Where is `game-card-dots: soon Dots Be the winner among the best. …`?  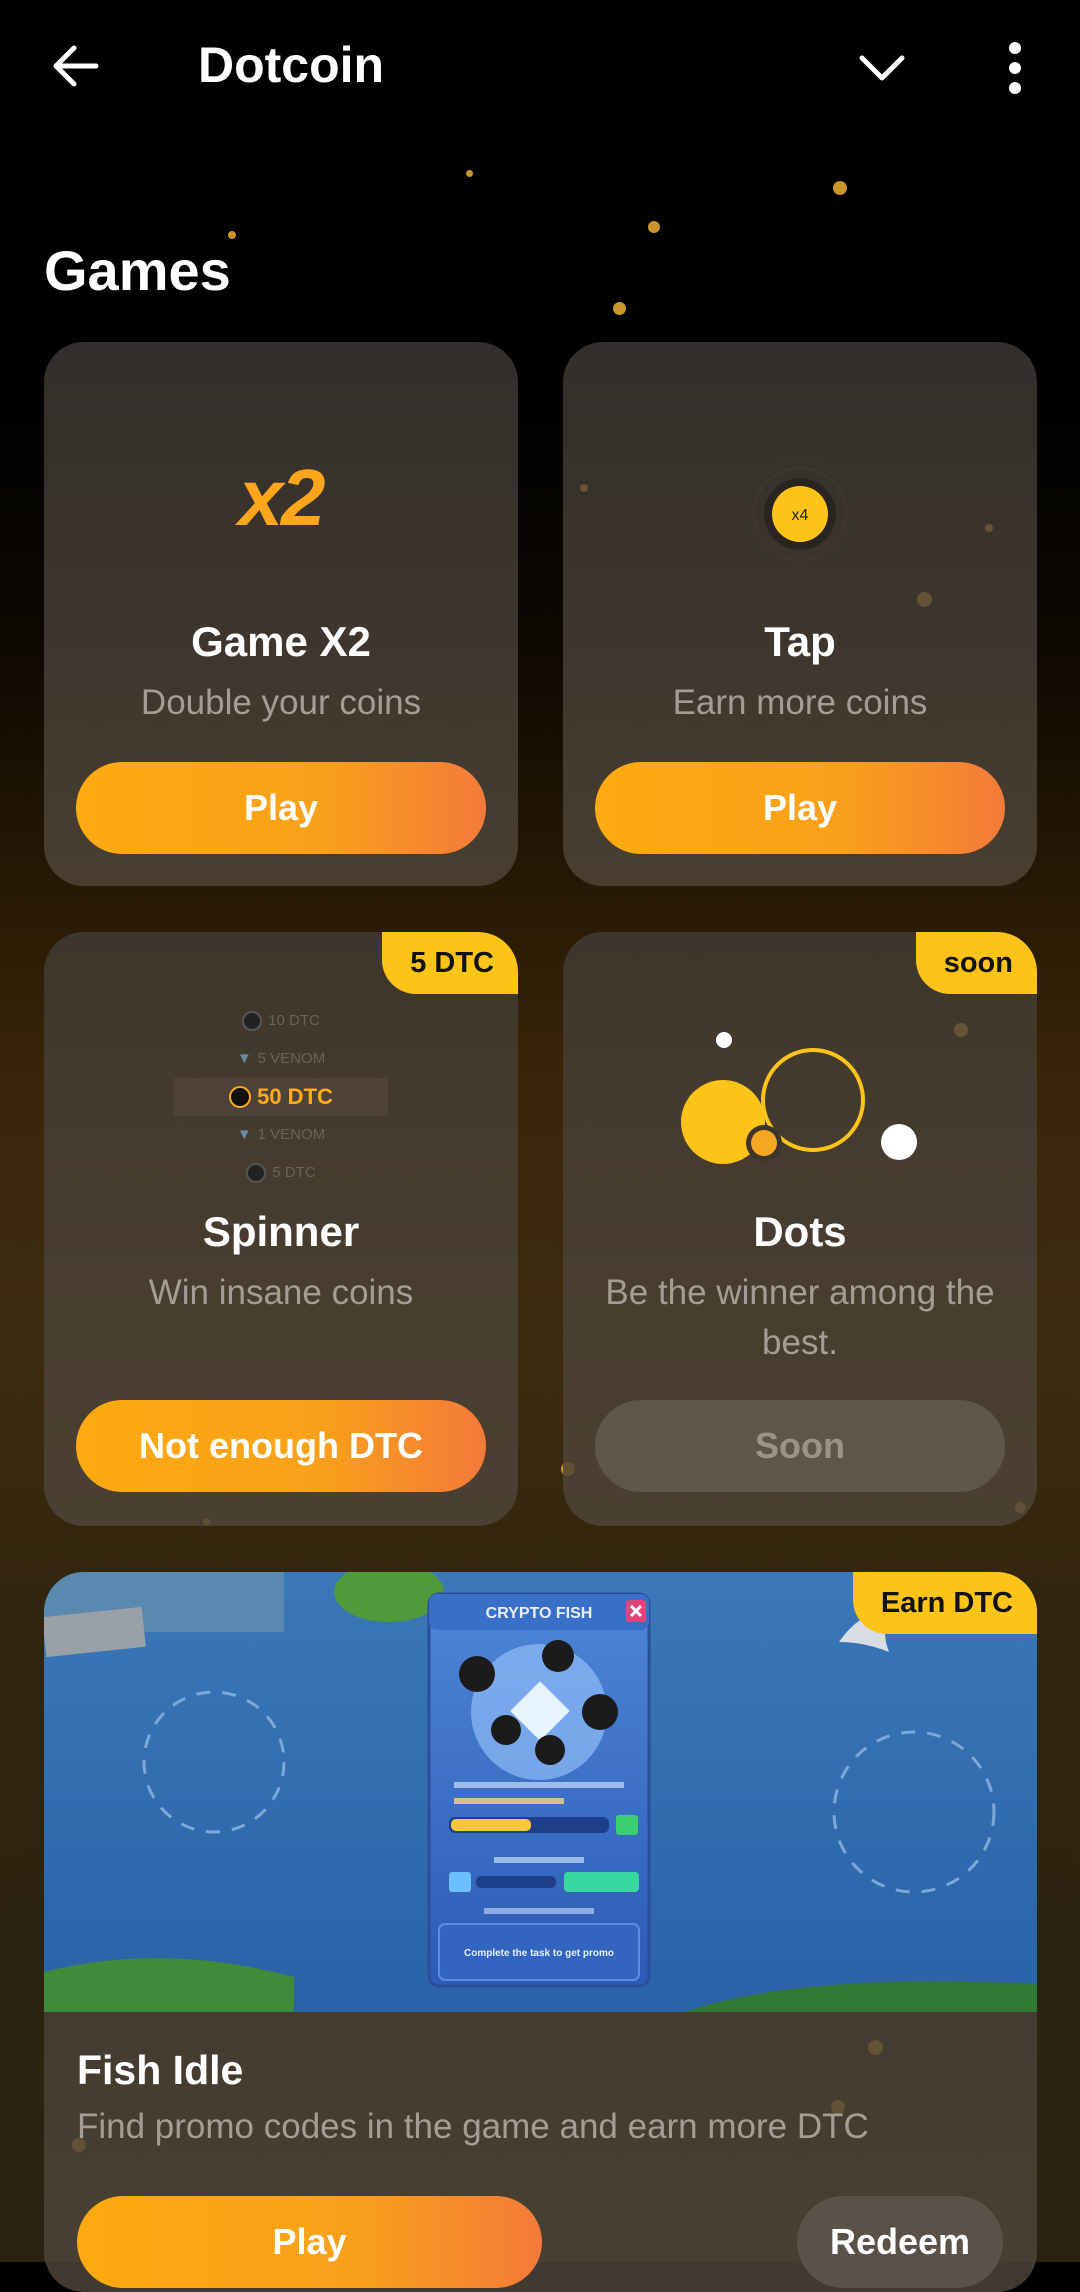 game-card-dots: soon Dots Be the winner among the best. … is located at coordinates (800, 1229).